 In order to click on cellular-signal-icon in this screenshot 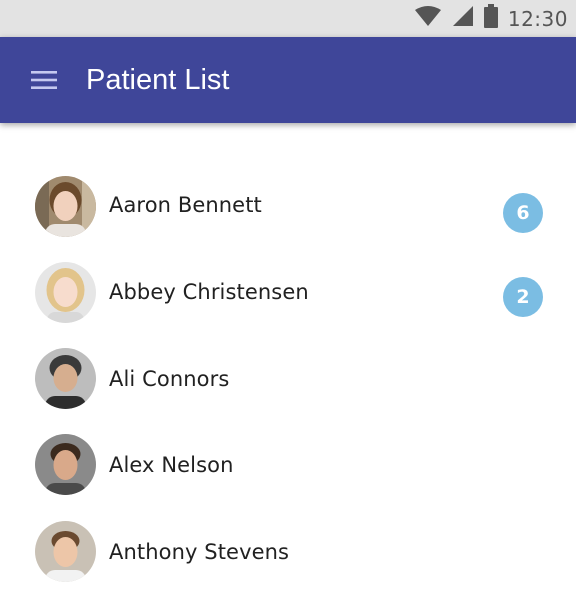, I will do `click(463, 18)`.